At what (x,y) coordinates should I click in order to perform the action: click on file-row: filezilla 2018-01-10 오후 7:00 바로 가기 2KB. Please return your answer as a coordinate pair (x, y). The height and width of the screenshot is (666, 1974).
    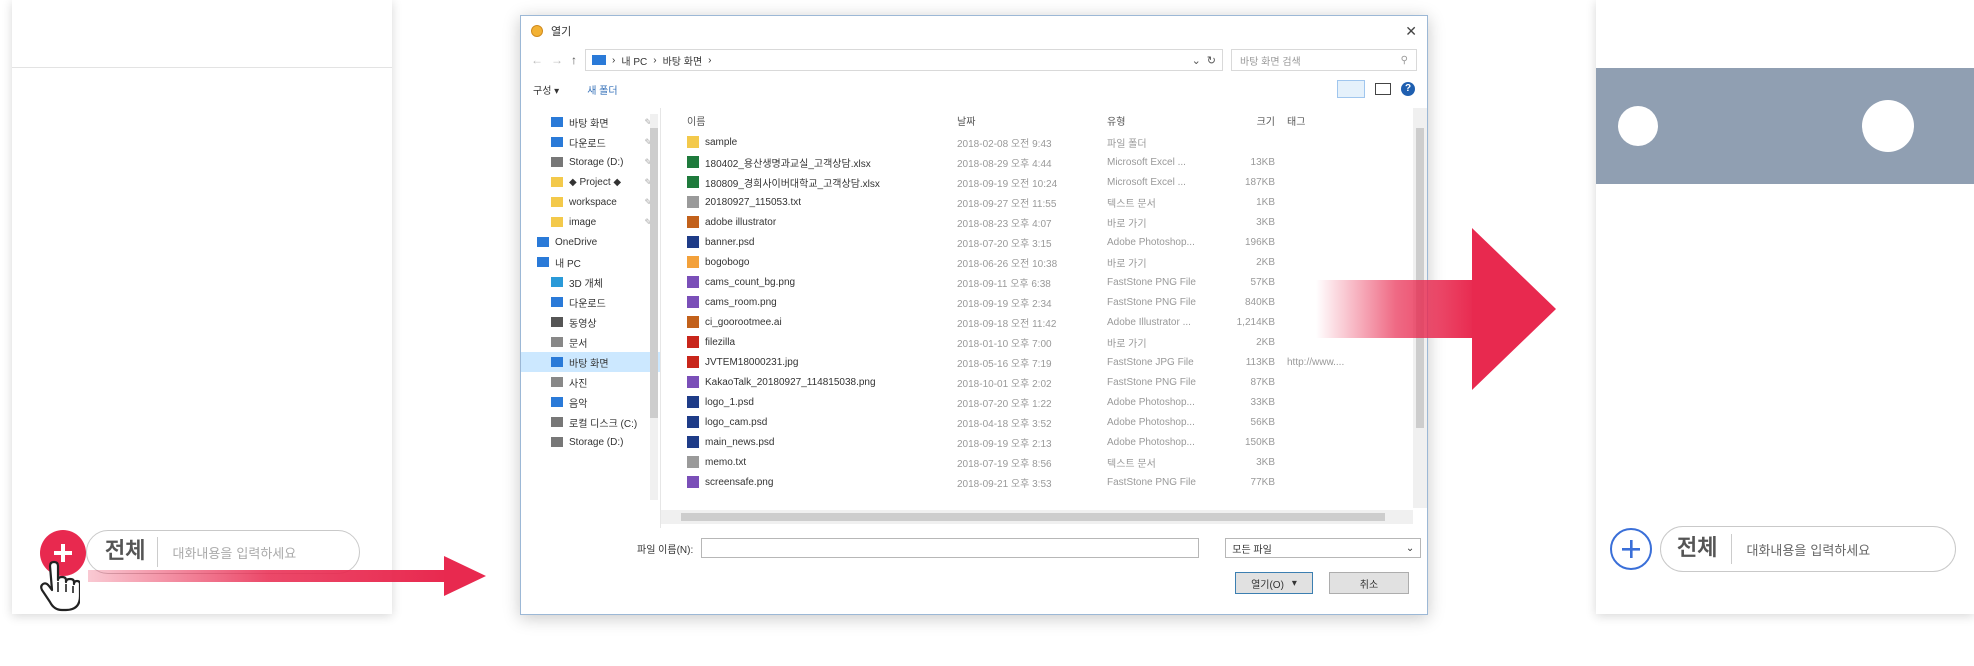
    Looking at the image, I should click on (1044, 342).